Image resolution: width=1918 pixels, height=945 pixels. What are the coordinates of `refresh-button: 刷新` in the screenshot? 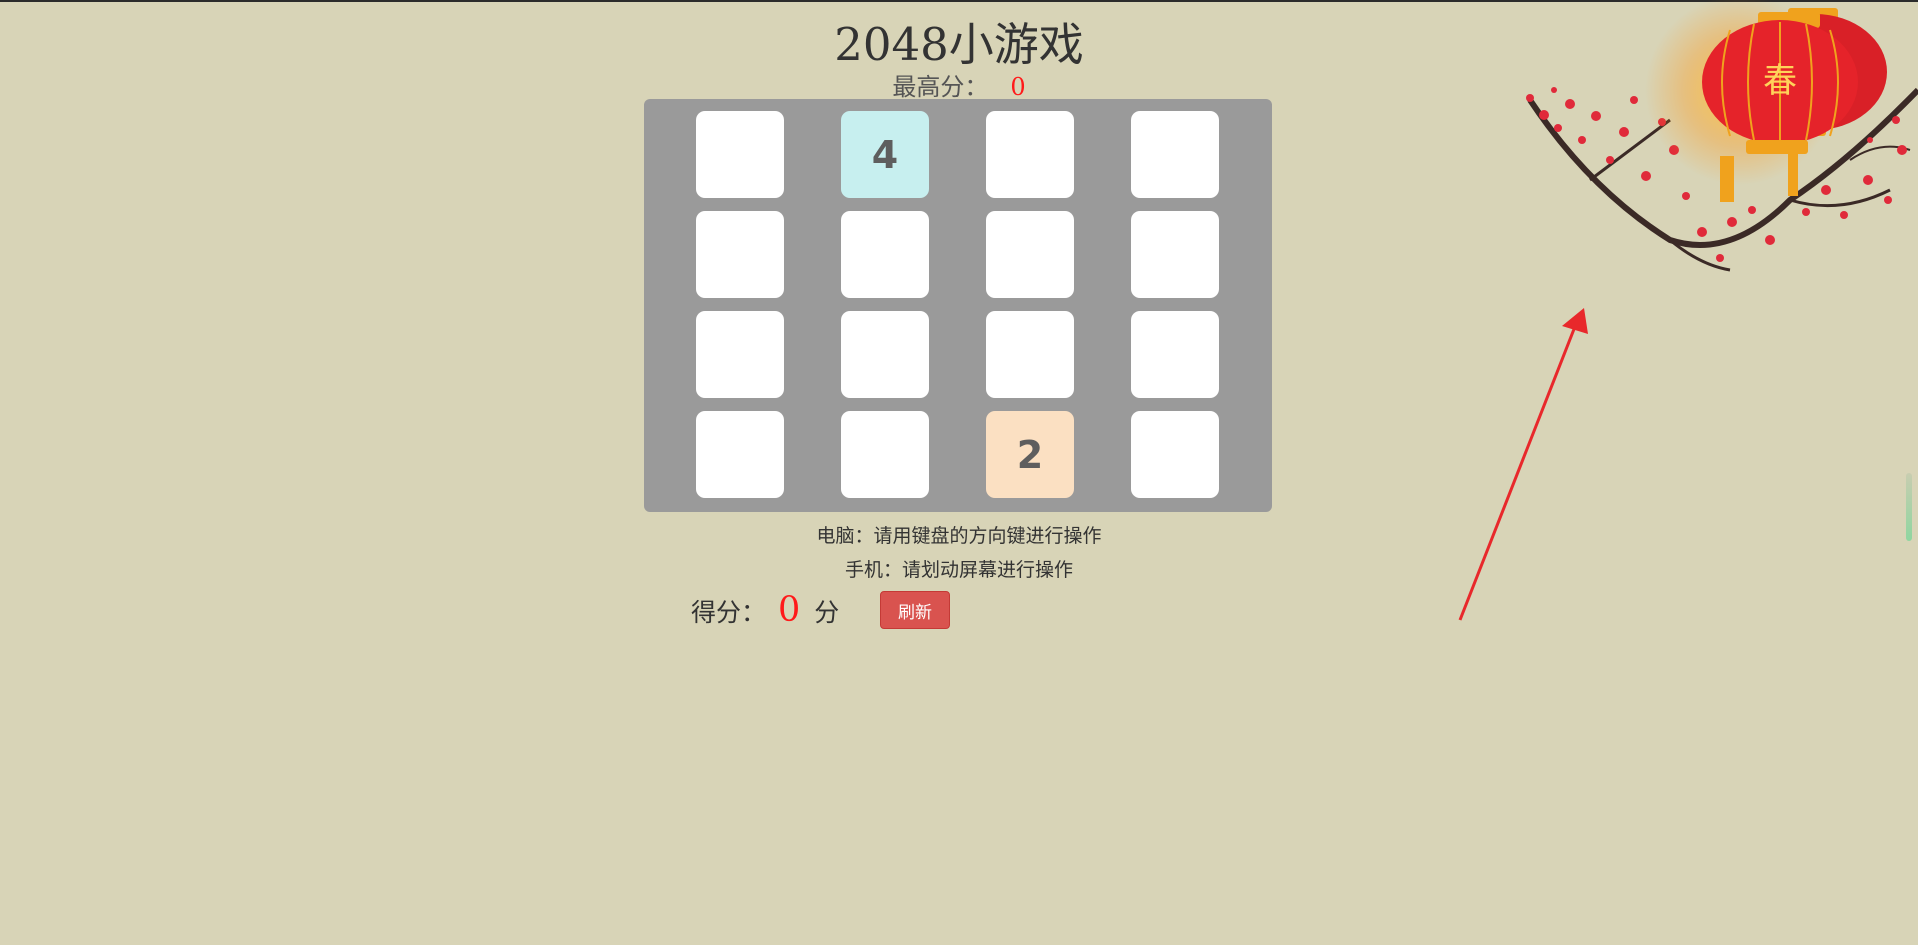 It's located at (915, 610).